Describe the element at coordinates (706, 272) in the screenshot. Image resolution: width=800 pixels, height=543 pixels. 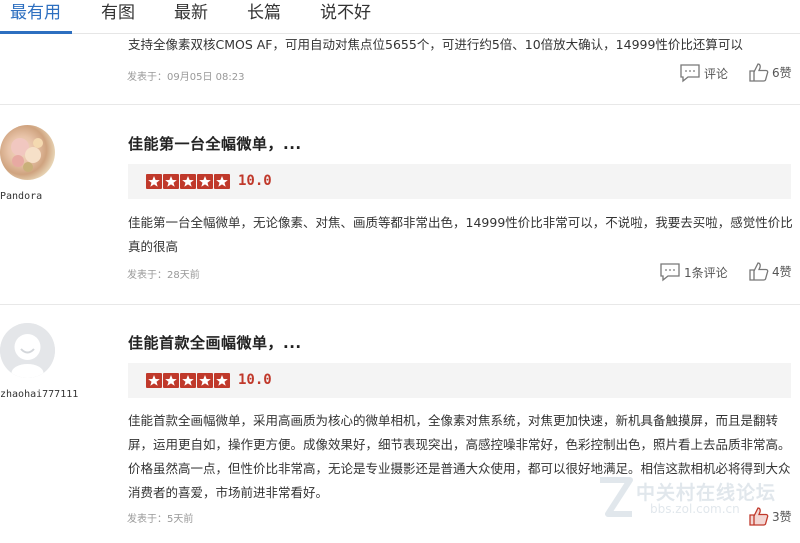
I see `comment-label: 1条评论` at that location.